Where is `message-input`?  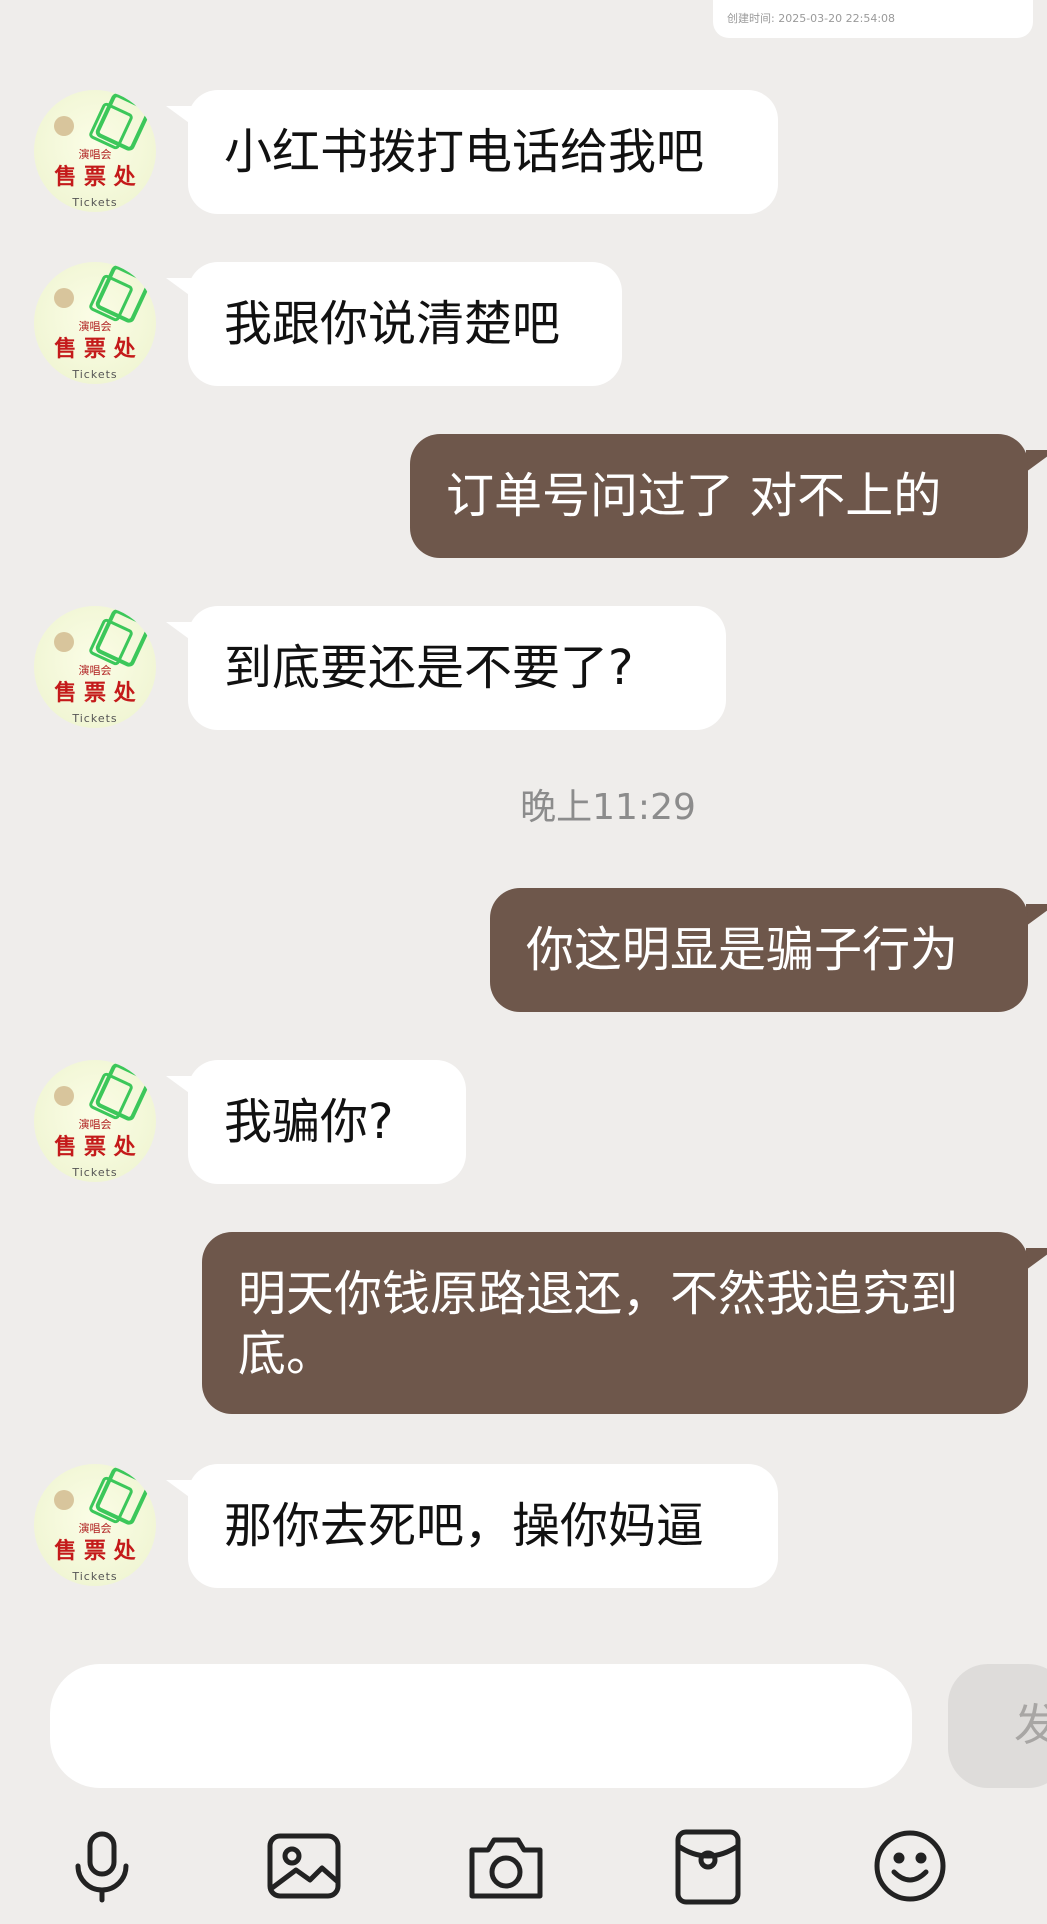 message-input is located at coordinates (481, 1726).